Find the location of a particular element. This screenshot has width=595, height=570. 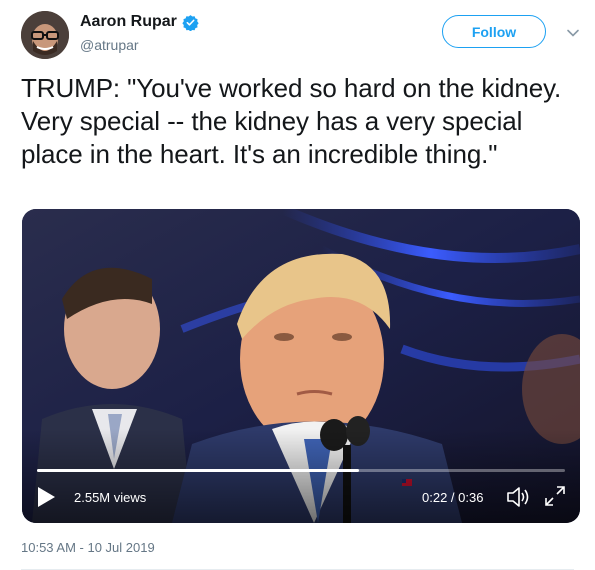

fullscreen-icon is located at coordinates (555, 496).